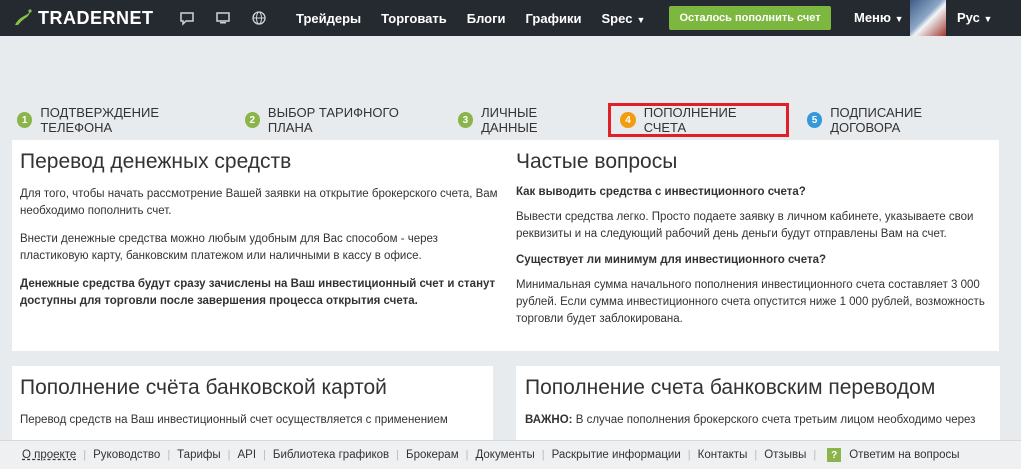 The height and width of the screenshot is (469, 1021). I want to click on step-personal-data: 3 ЛИЧНЫЕ ДАННЫЕ, so click(525, 120).